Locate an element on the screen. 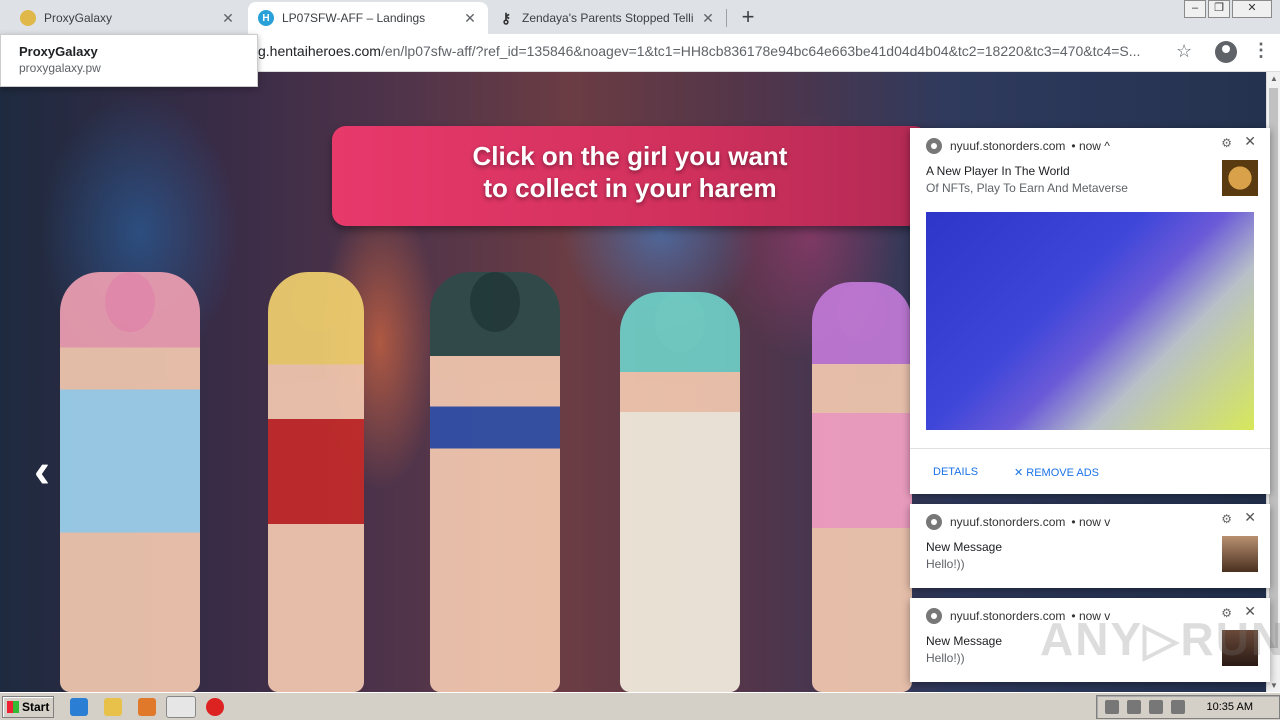 The width and height of the screenshot is (1280, 720). profile-avatar-icon is located at coordinates (1226, 52).